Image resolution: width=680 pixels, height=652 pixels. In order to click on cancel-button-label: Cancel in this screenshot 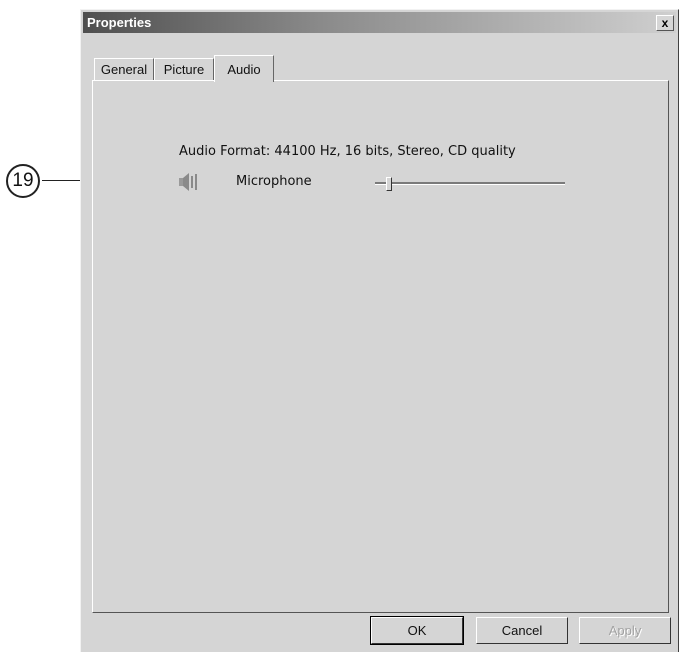, I will do `click(522, 630)`.